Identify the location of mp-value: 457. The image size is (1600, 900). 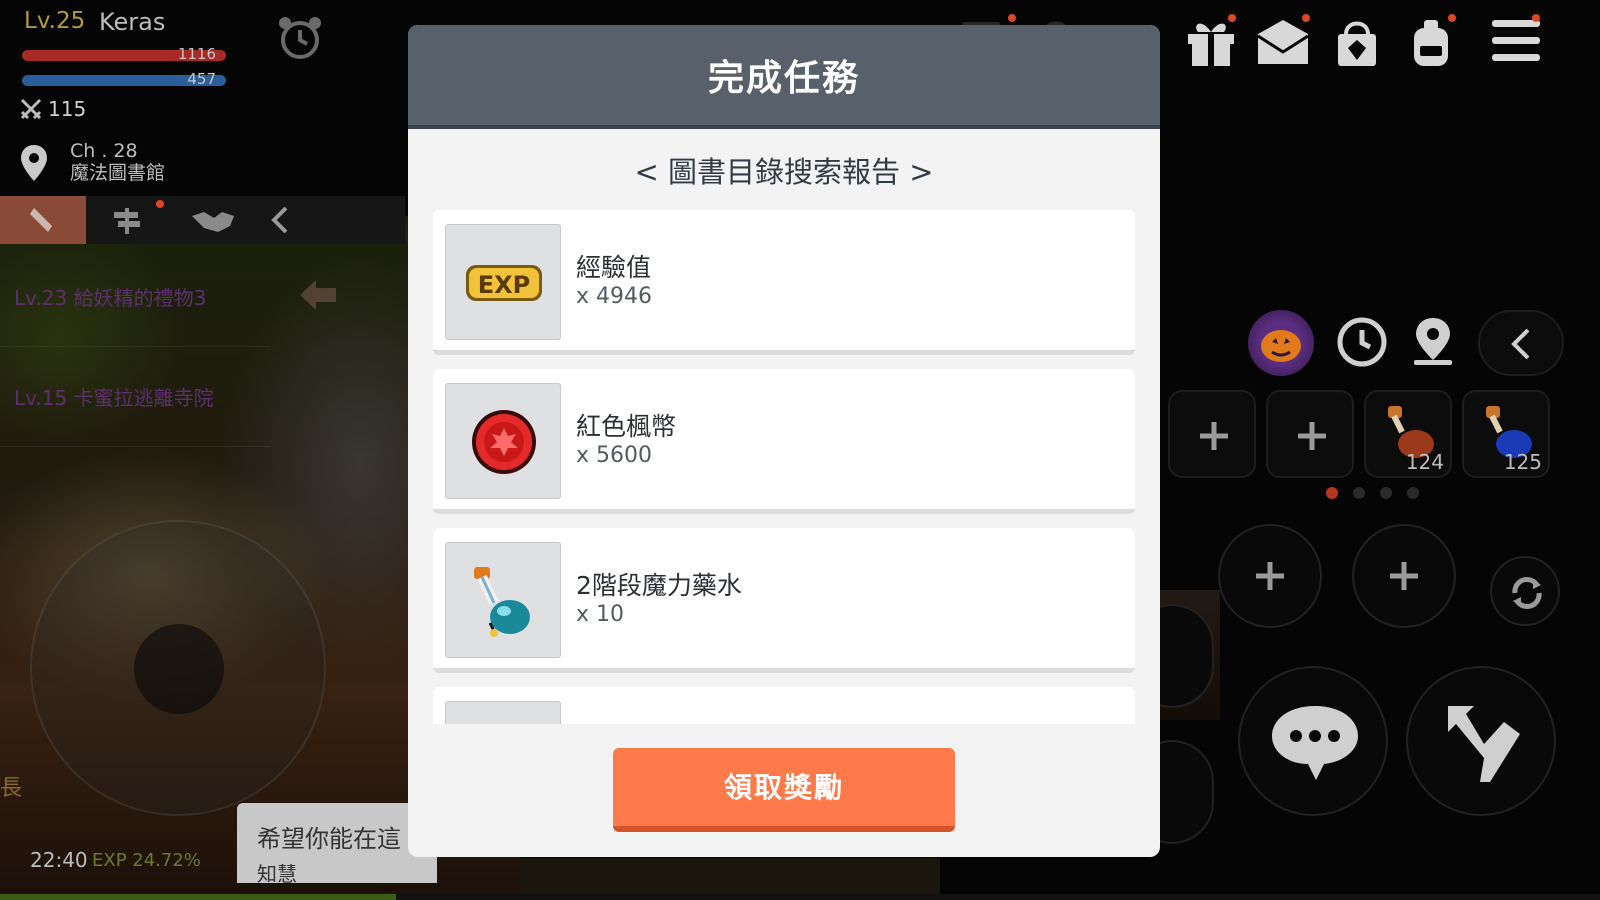
(201, 79).